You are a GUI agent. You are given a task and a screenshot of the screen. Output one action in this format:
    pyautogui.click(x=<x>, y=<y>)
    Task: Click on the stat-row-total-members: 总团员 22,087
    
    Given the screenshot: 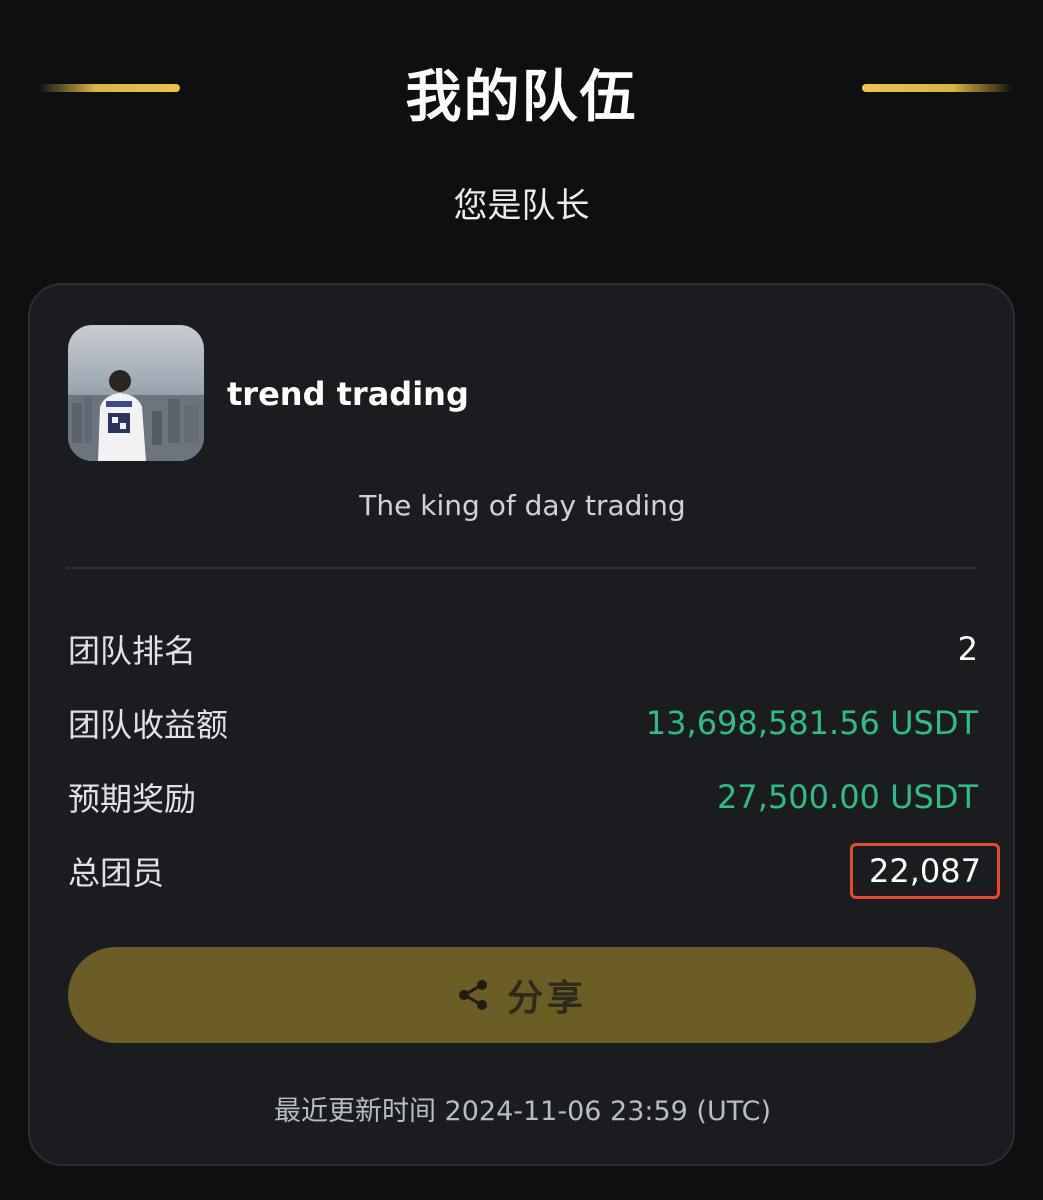 What is the action you would take?
    pyautogui.click(x=534, y=871)
    